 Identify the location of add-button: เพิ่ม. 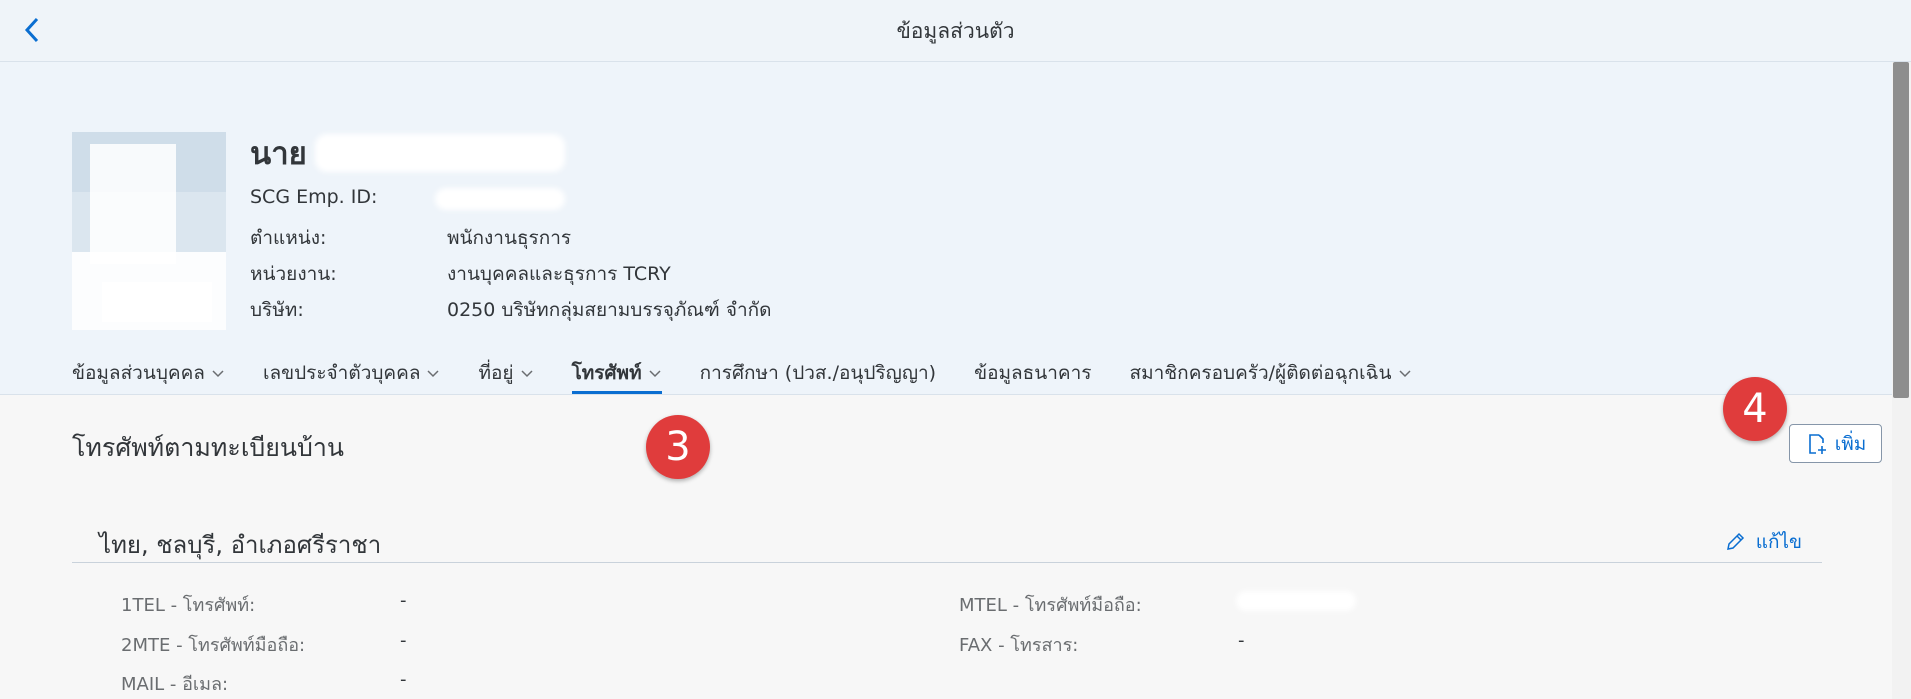
(1835, 443).